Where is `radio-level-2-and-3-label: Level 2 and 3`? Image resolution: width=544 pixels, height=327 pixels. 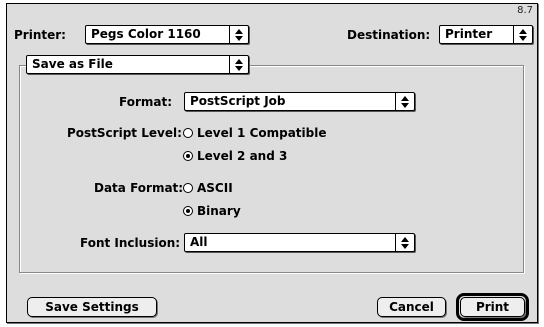
radio-level-2-and-3-label: Level 2 and 3 is located at coordinates (242, 156).